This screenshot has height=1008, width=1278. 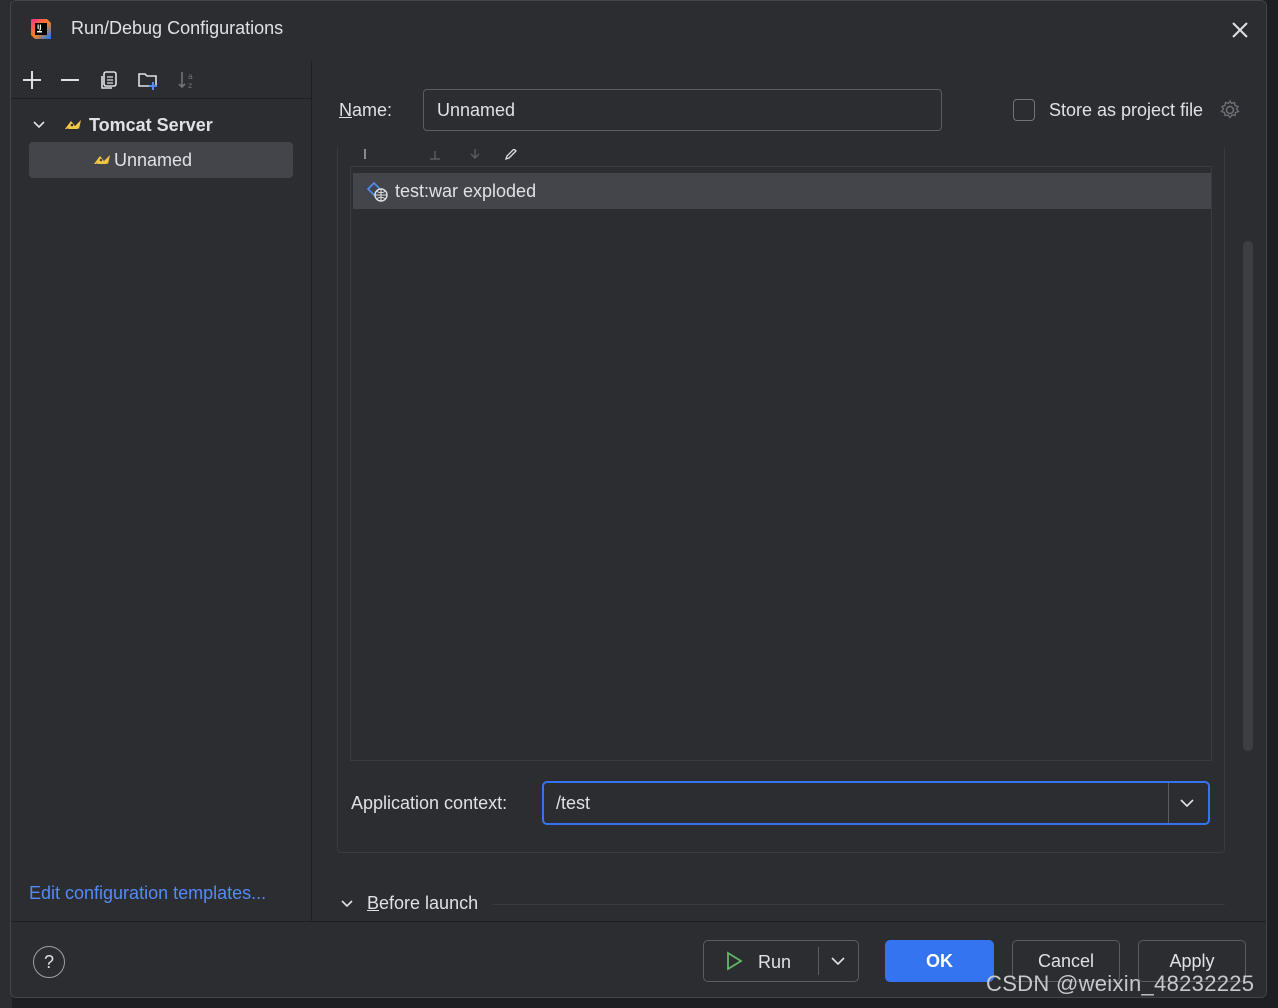 What do you see at coordinates (859, 904) in the screenshot?
I see `section-divider` at bounding box center [859, 904].